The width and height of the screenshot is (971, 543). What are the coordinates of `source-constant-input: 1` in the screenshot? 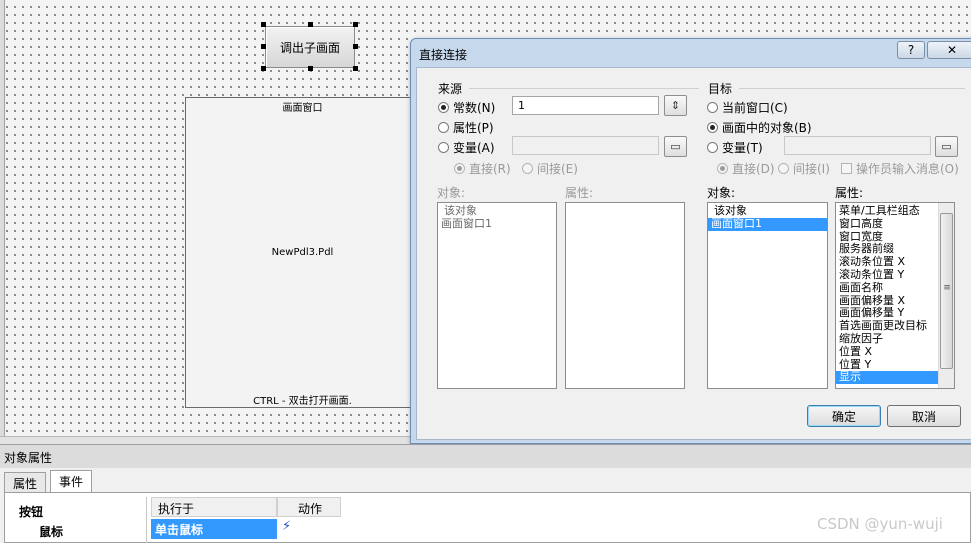 It's located at (585, 105).